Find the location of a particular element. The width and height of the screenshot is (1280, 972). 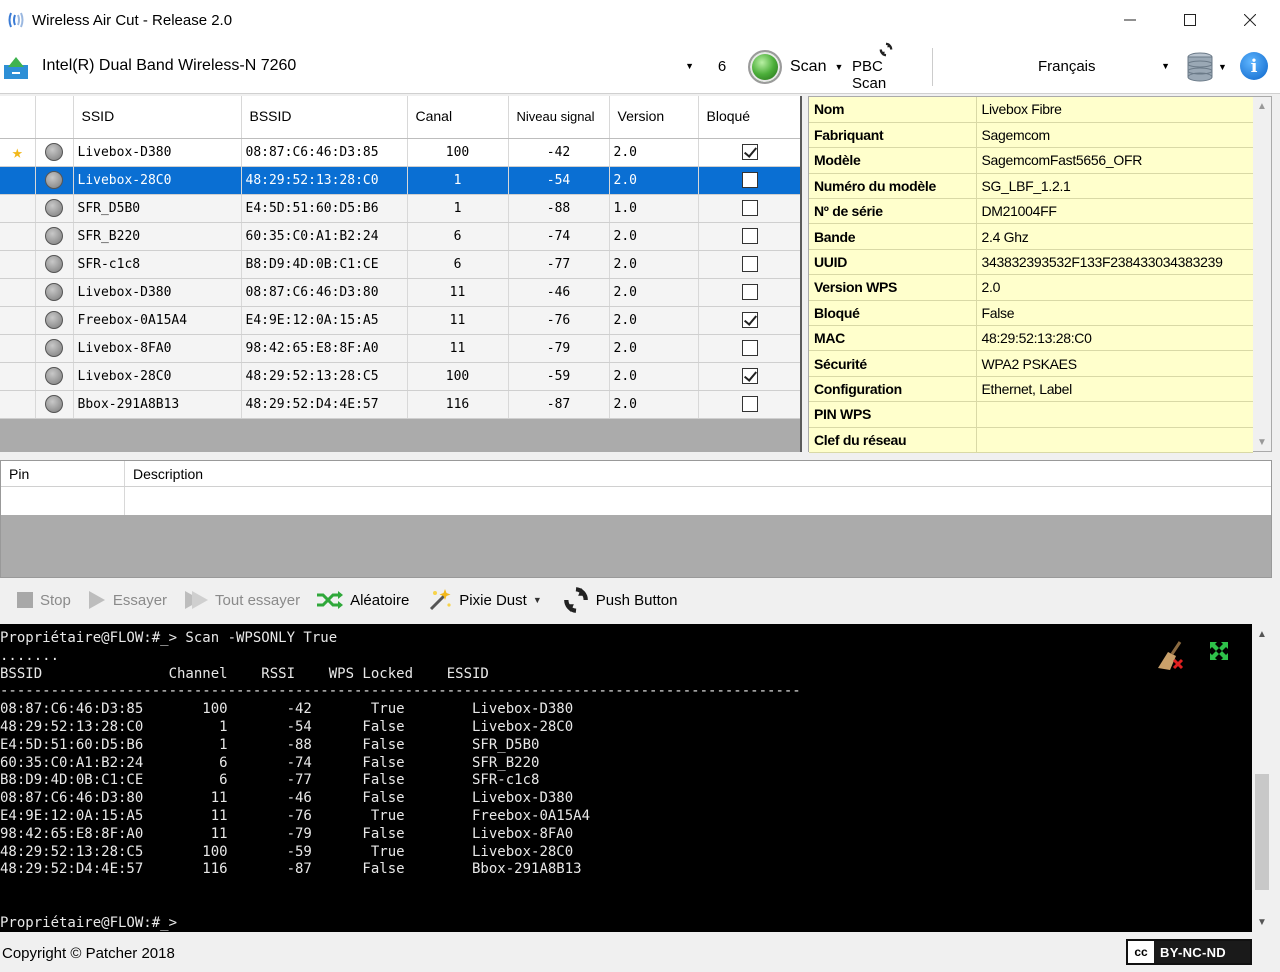

property-row: Nº de série DM21004FF is located at coordinates (1031, 211).